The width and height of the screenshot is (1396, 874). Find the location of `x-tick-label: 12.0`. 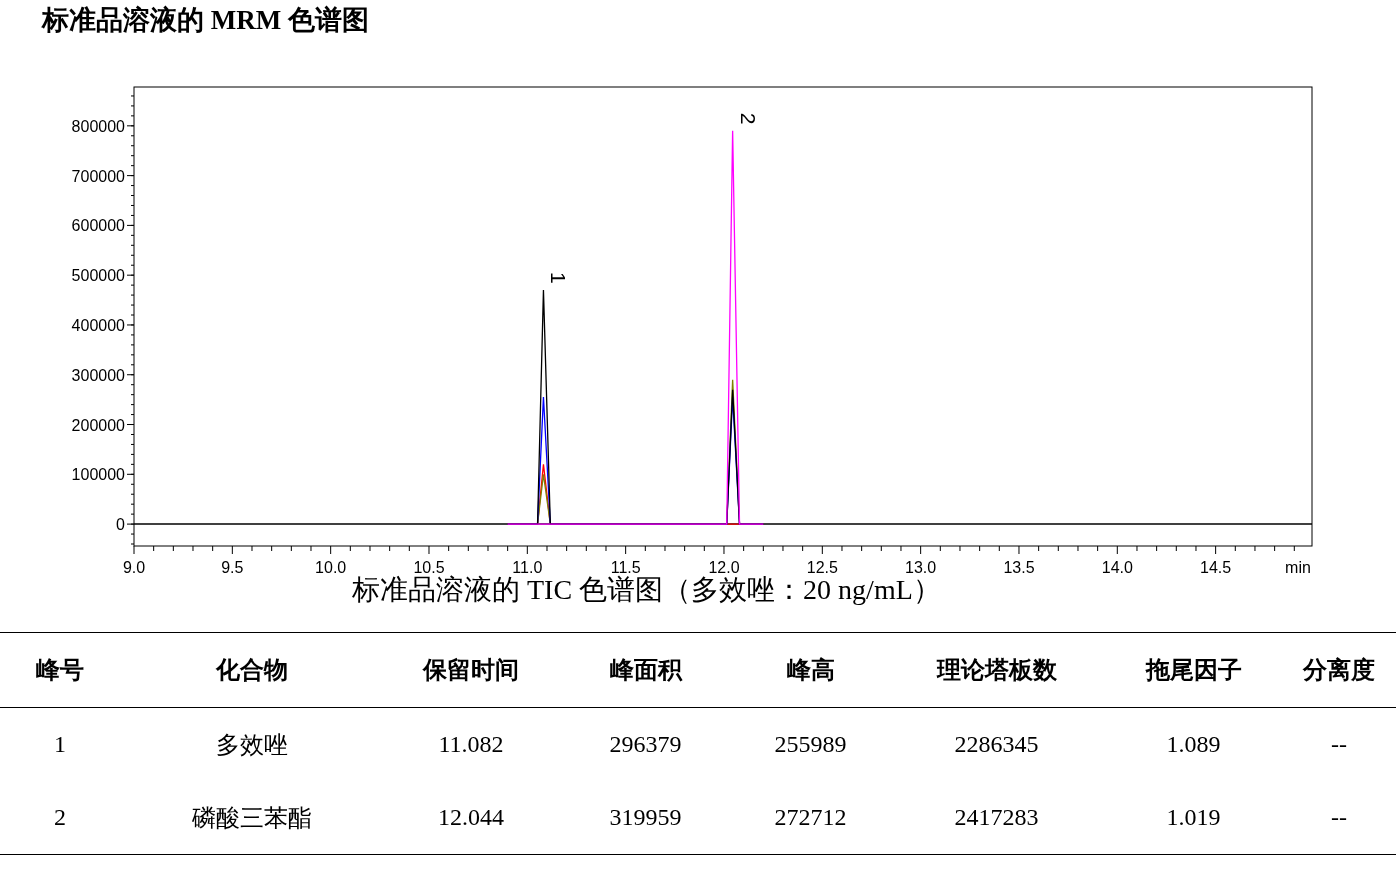

x-tick-label: 12.0 is located at coordinates (724, 567).